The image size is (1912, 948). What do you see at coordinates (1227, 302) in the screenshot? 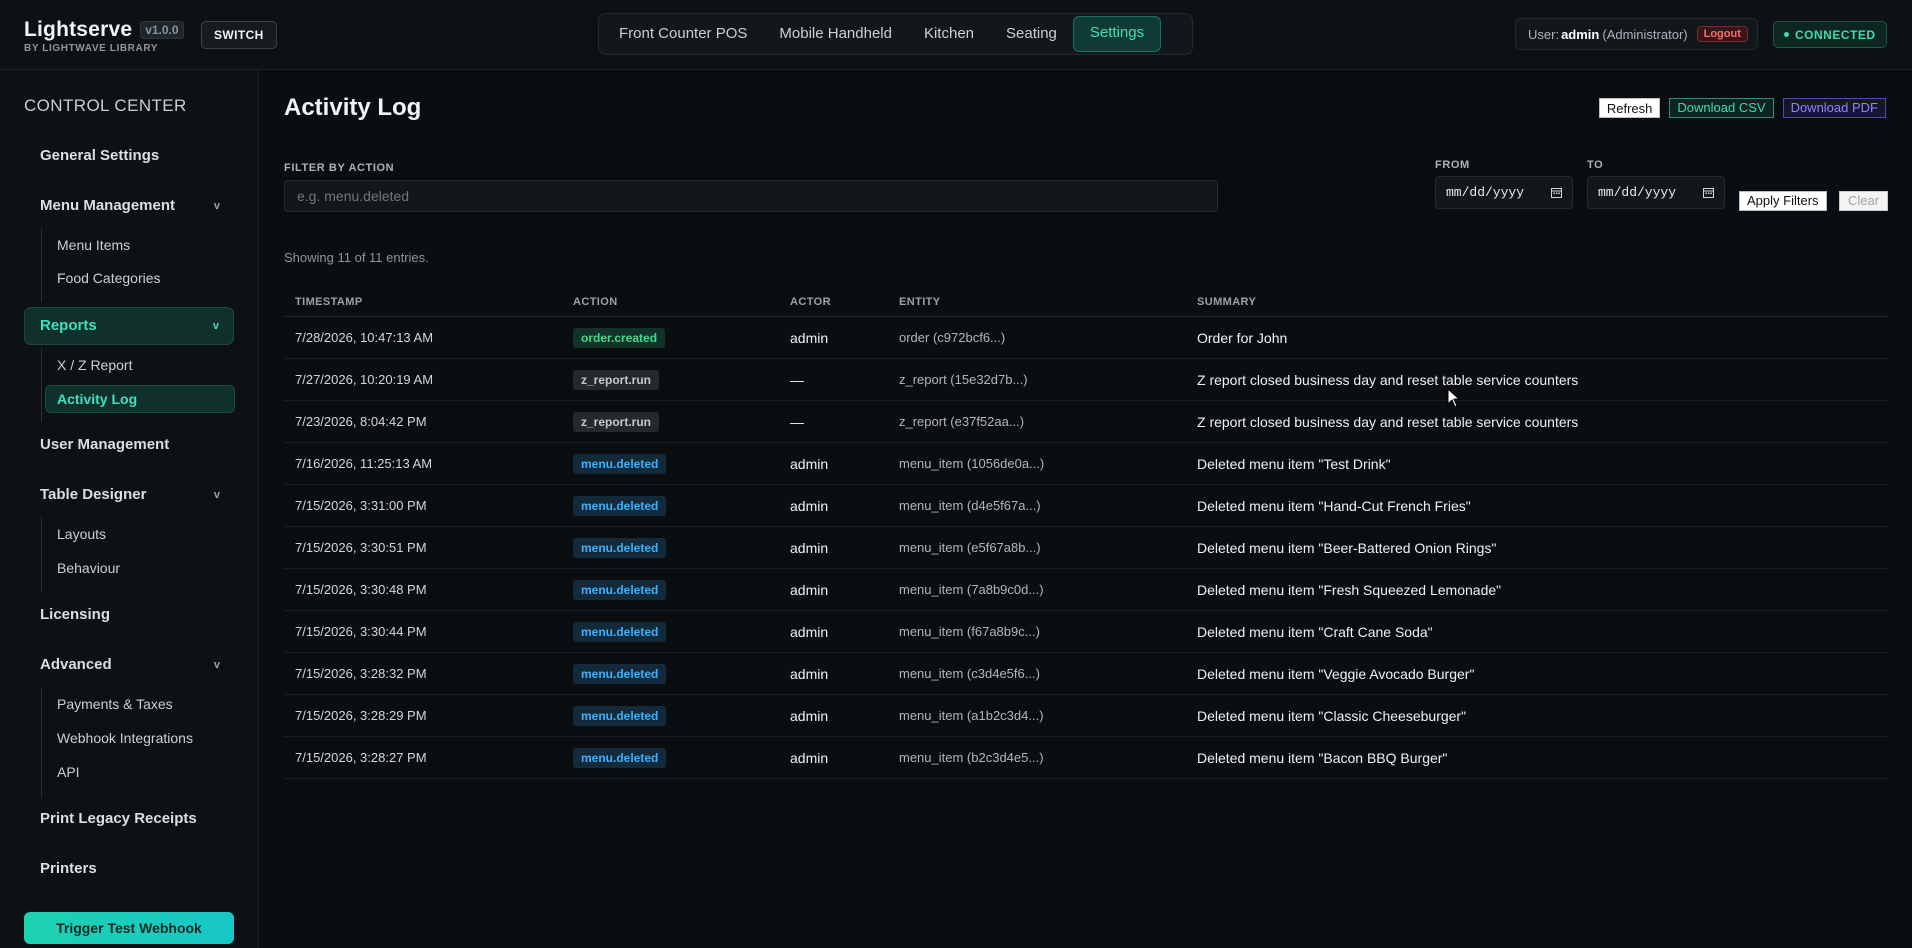
I see `col-header-summary: SUMMARY` at bounding box center [1227, 302].